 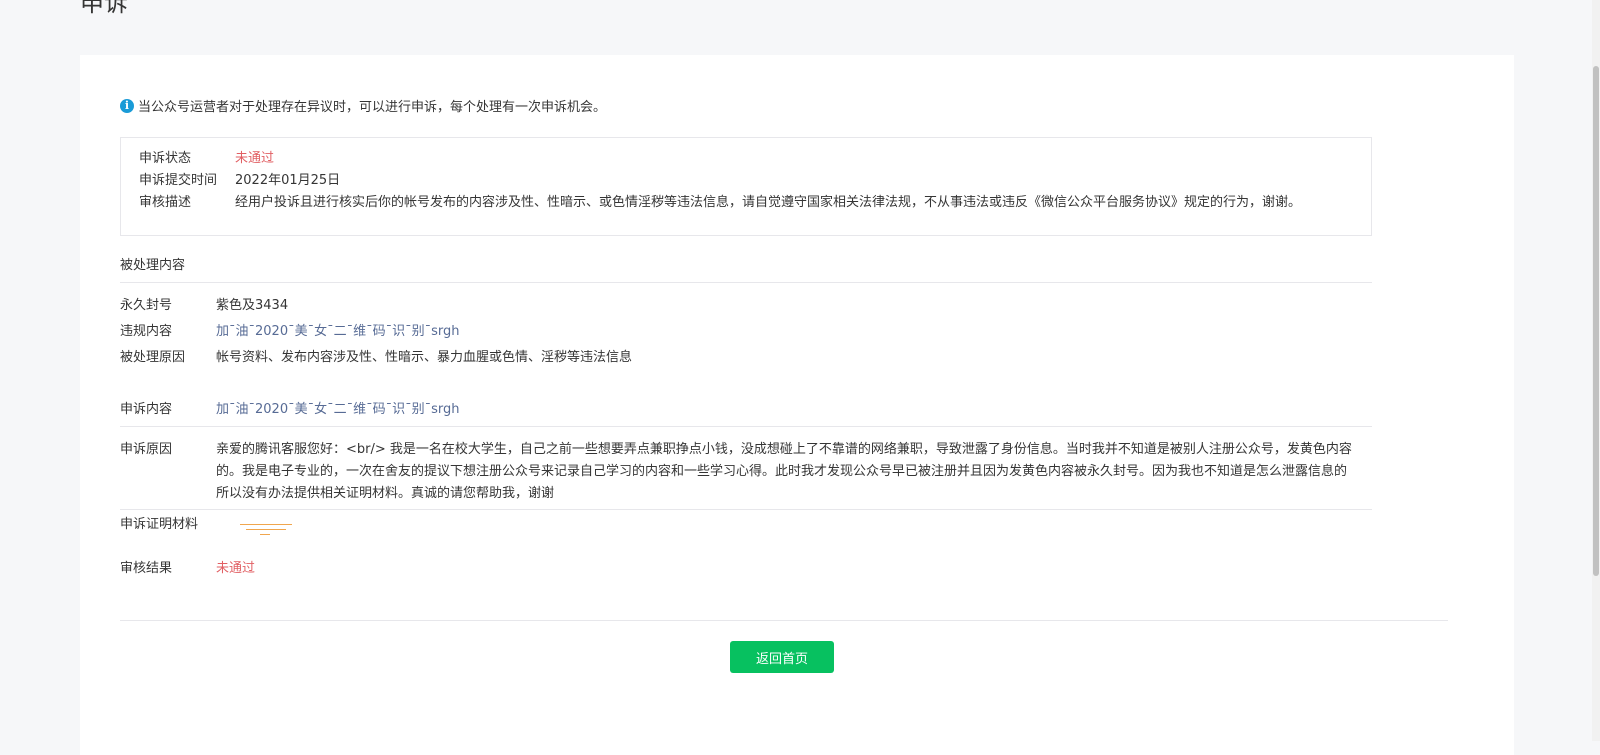 I want to click on review-desc-label: 审核描述, so click(x=165, y=202).